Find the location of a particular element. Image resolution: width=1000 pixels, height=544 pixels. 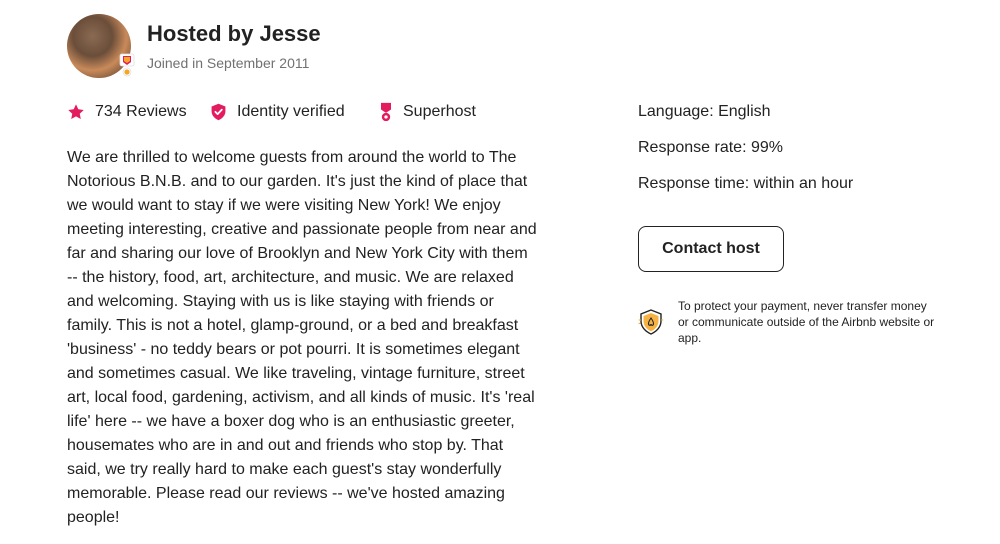

stat-superhost: Superhost is located at coordinates (427, 112).